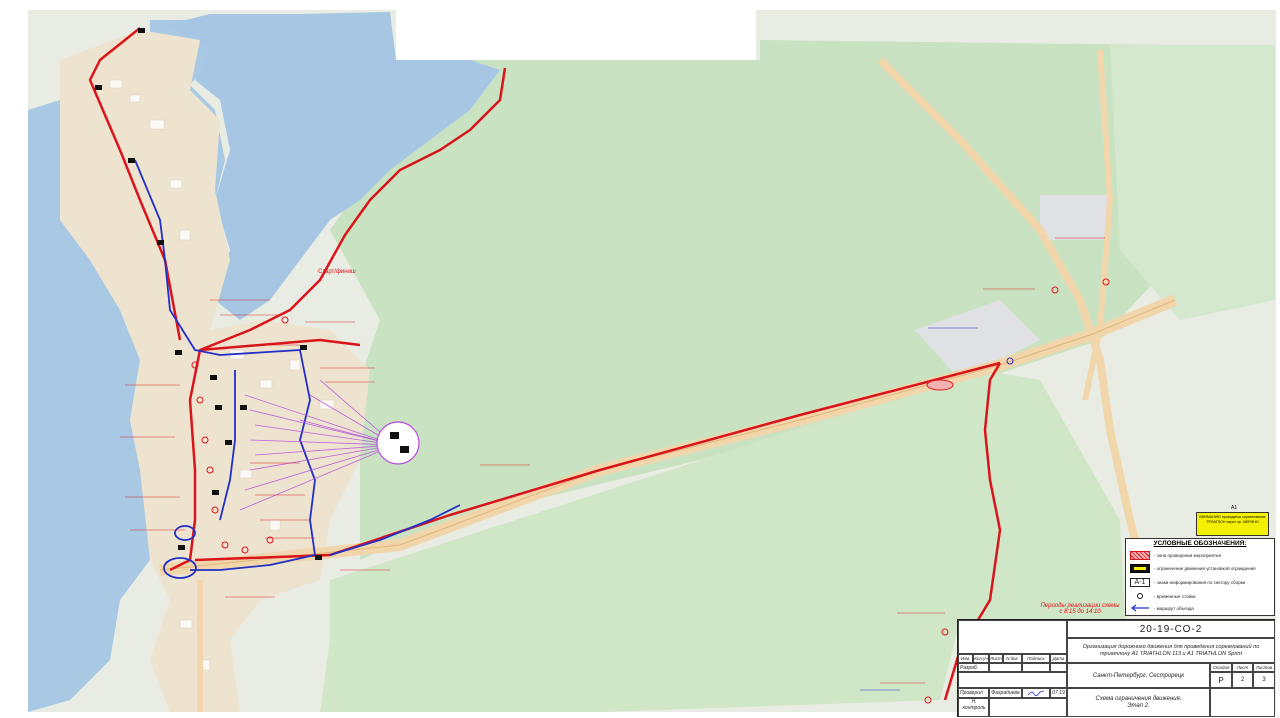  I want to click on post-dot-icon, so click(1140, 596).